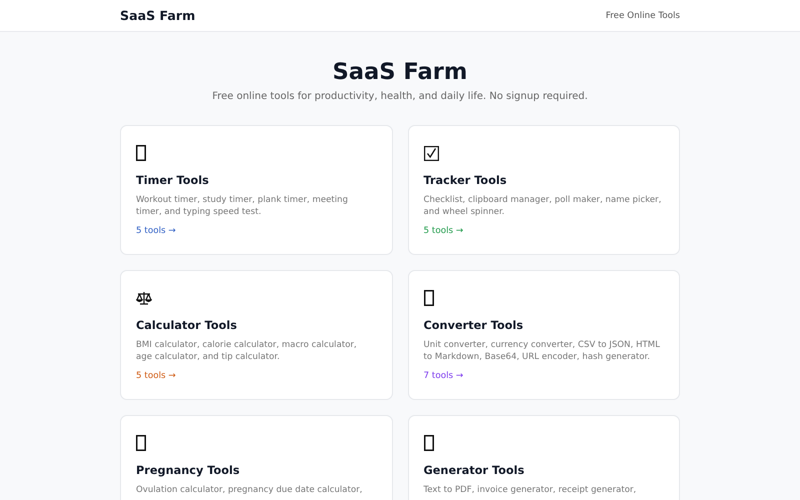 The height and width of the screenshot is (500, 800). What do you see at coordinates (242, 206) in the screenshot?
I see `card-description: Workout timer, study timer, plank timer, meeting timer, and typing speed test.` at bounding box center [242, 206].